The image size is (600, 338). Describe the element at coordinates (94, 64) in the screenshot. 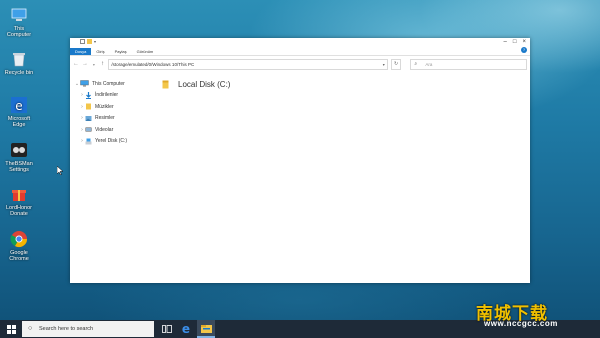

I see `recent-dropdown-icon: ▾` at that location.